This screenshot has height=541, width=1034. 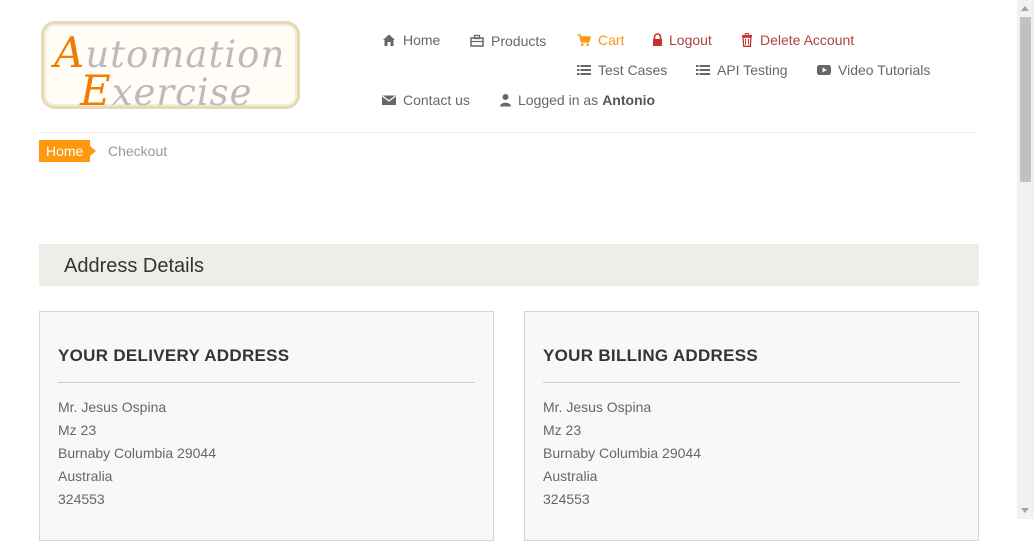 I want to click on section-title: Address Details, so click(x=134, y=266).